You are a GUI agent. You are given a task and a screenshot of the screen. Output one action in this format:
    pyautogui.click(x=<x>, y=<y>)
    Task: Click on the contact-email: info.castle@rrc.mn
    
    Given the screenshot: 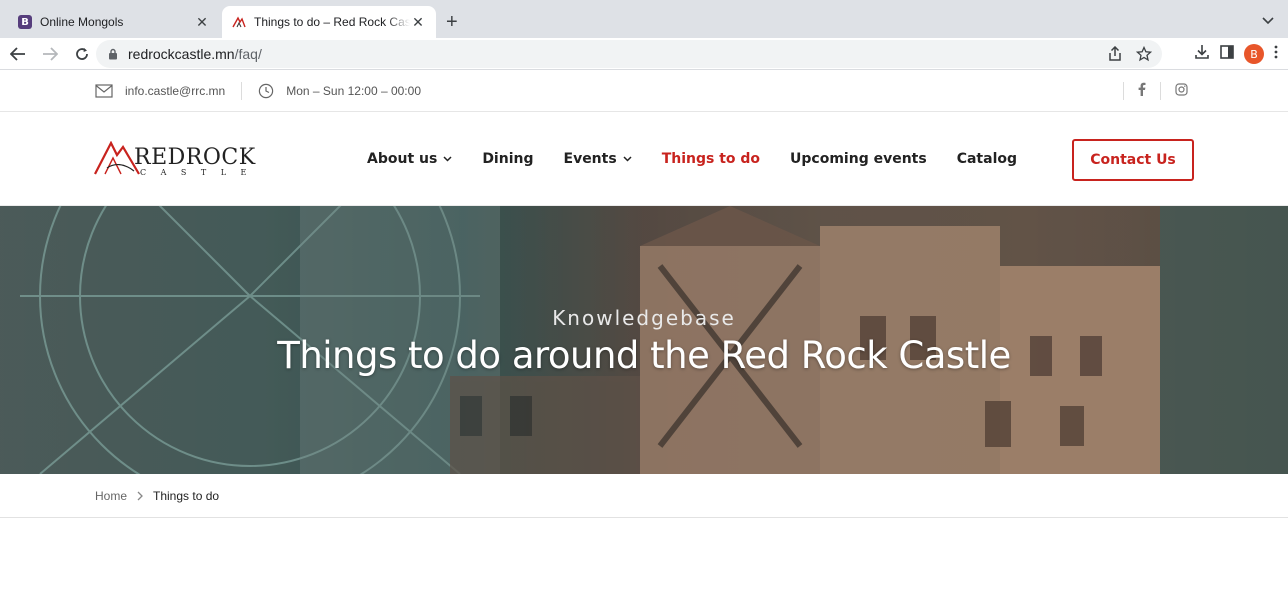 What is the action you would take?
    pyautogui.click(x=160, y=91)
    